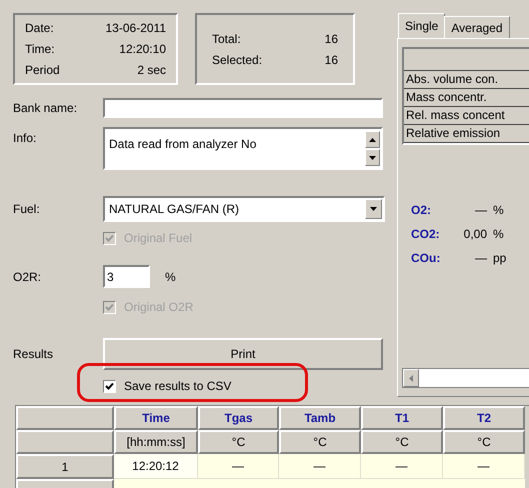 The width and height of the screenshot is (529, 488). What do you see at coordinates (243, 354) in the screenshot?
I see `print-button: Print` at bounding box center [243, 354].